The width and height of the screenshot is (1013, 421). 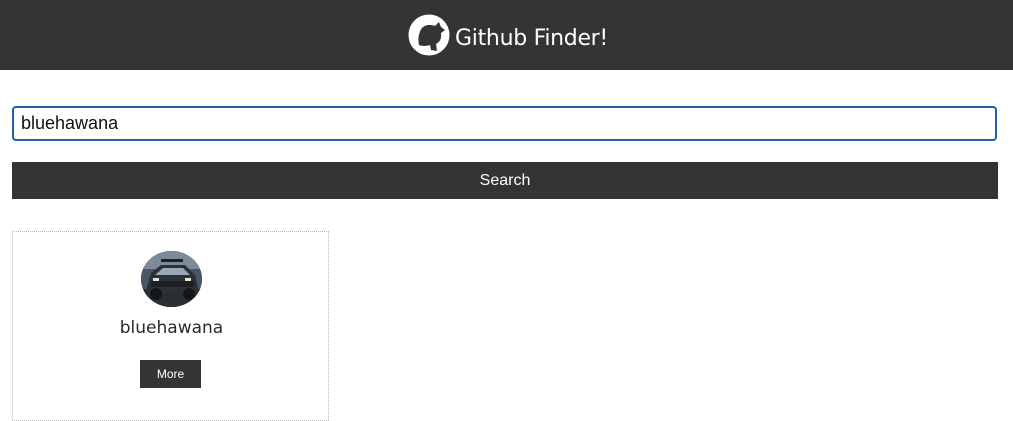 I want to click on user-avatar, so click(x=171, y=279).